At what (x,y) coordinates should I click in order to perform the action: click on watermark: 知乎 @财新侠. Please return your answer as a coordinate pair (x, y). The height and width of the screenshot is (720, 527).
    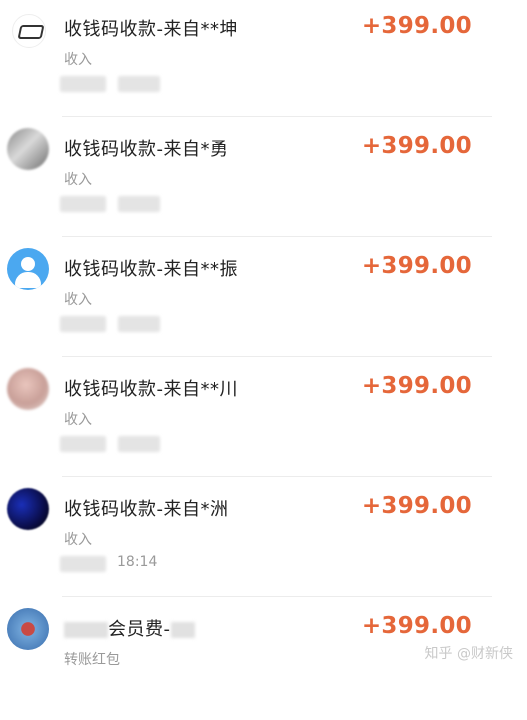
    Looking at the image, I should click on (468, 654).